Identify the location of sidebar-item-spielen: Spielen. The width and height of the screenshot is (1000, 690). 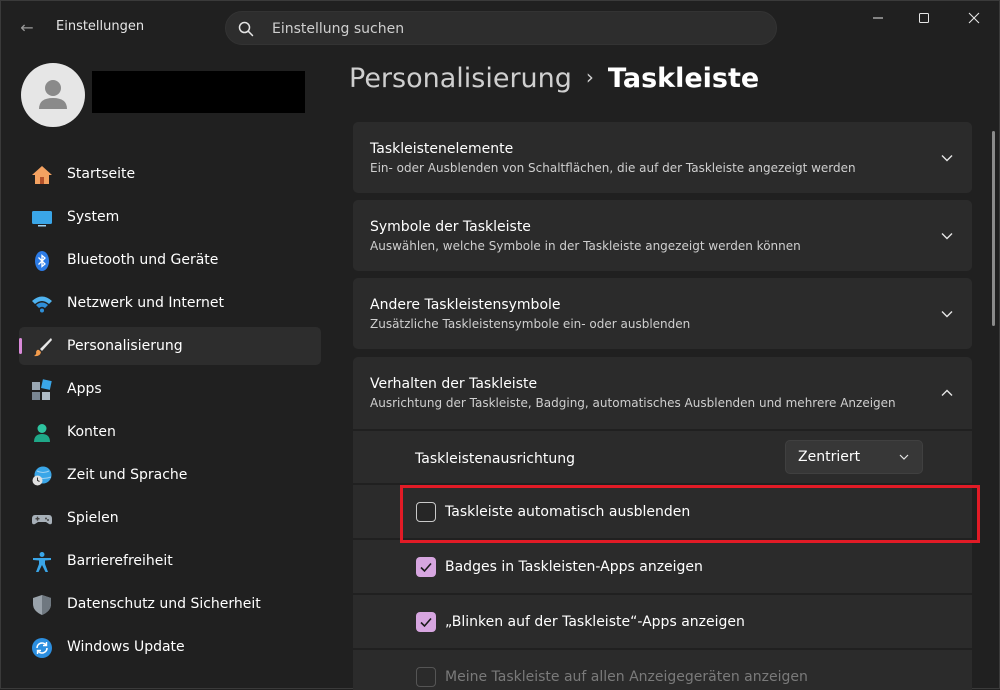
(170, 518).